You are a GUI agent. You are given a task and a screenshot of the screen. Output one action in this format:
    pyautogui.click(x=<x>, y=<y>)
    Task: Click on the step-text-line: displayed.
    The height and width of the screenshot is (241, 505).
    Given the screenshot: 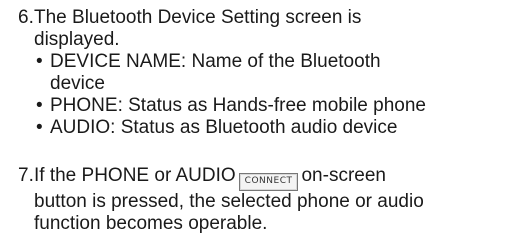 What is the action you would take?
    pyautogui.click(x=77, y=39)
    